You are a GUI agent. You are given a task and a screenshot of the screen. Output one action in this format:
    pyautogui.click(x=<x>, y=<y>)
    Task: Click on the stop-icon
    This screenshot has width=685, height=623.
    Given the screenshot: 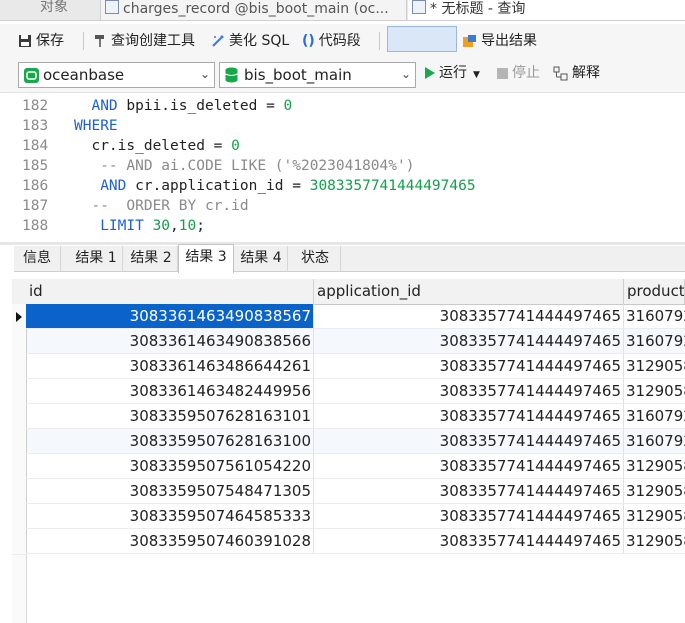 What is the action you would take?
    pyautogui.click(x=502, y=73)
    